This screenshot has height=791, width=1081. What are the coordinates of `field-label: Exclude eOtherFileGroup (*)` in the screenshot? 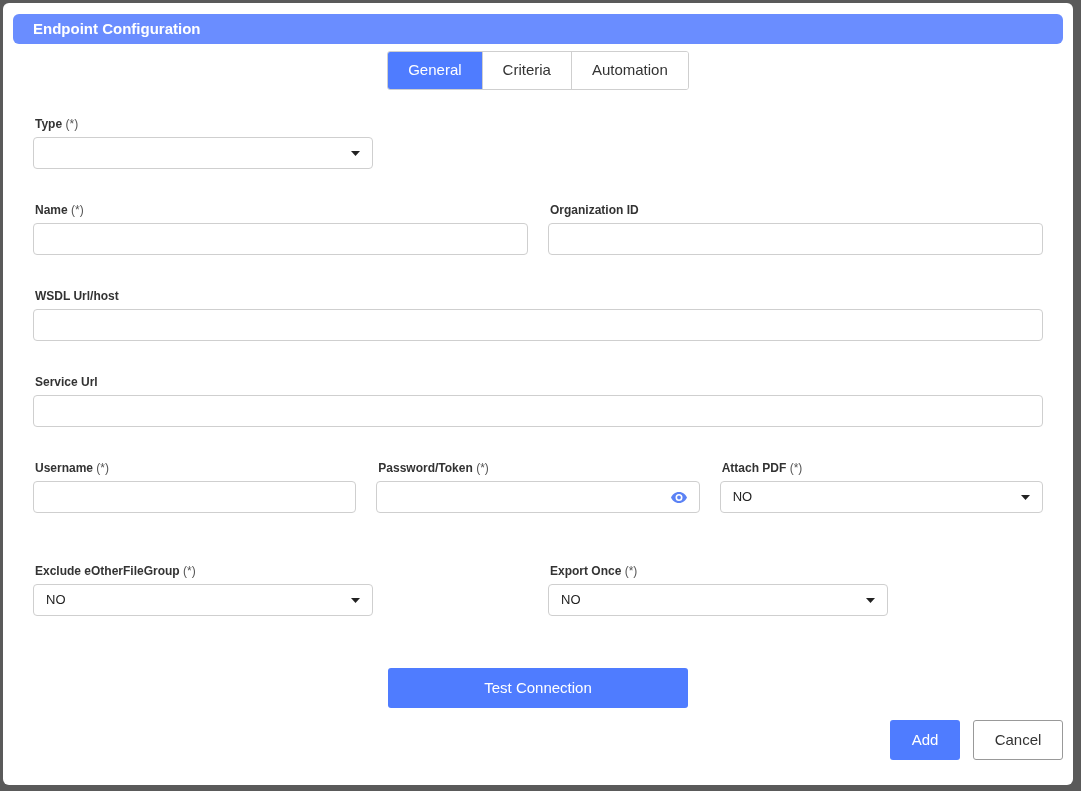 It's located at (115, 571).